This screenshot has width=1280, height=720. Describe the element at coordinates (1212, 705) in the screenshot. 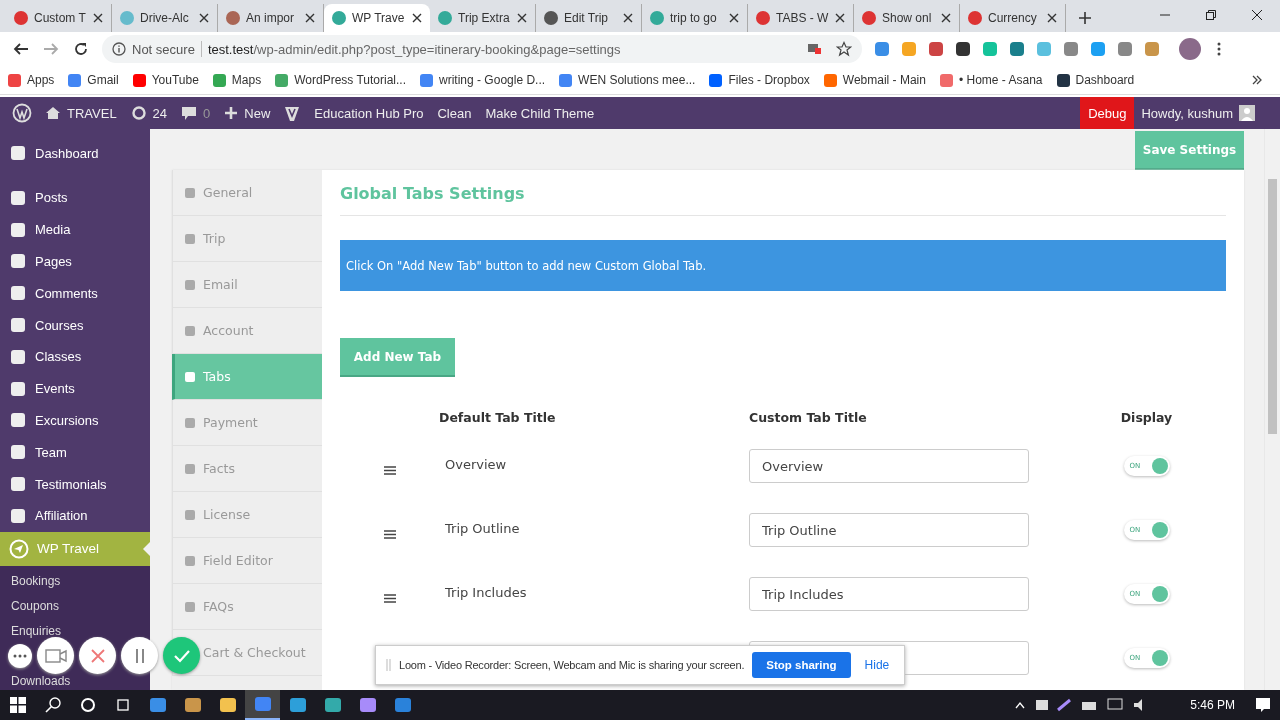

I see `clock-time: 5:46 PM` at that location.